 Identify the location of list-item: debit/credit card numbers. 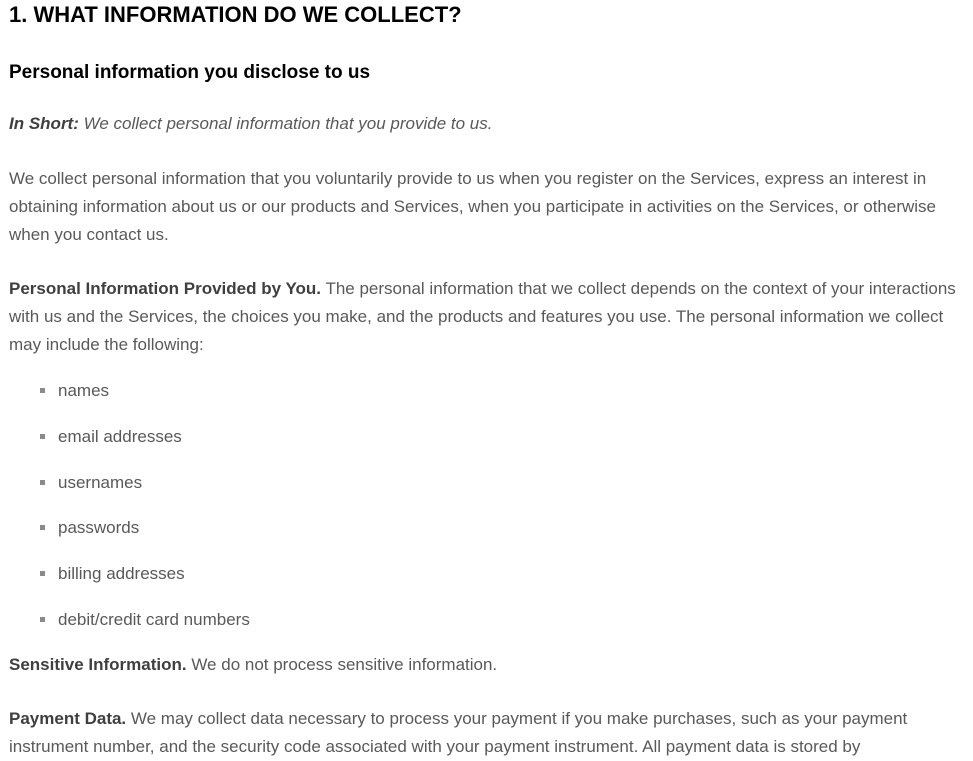
(145, 629).